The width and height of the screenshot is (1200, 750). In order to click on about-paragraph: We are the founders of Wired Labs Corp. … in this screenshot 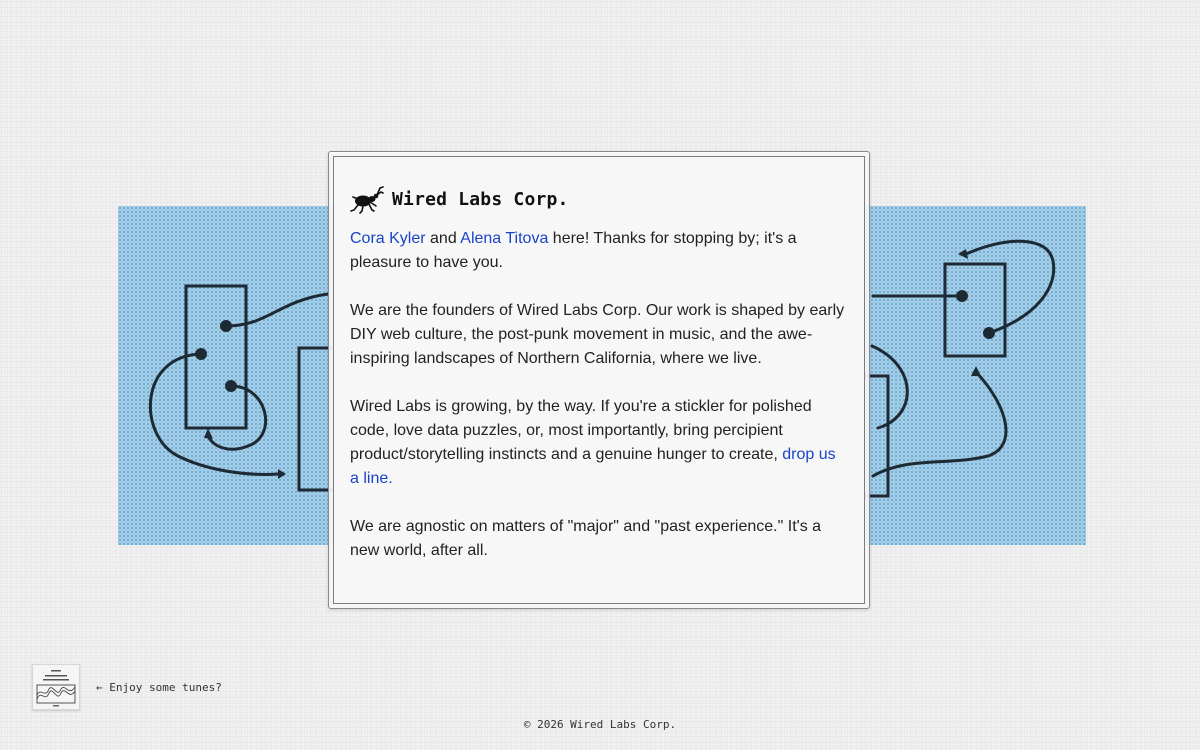, I will do `click(597, 334)`.